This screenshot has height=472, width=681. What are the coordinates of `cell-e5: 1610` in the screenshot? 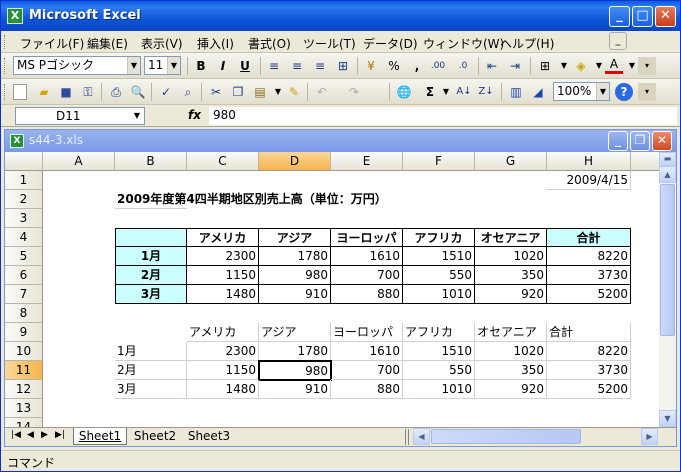 It's located at (367, 256).